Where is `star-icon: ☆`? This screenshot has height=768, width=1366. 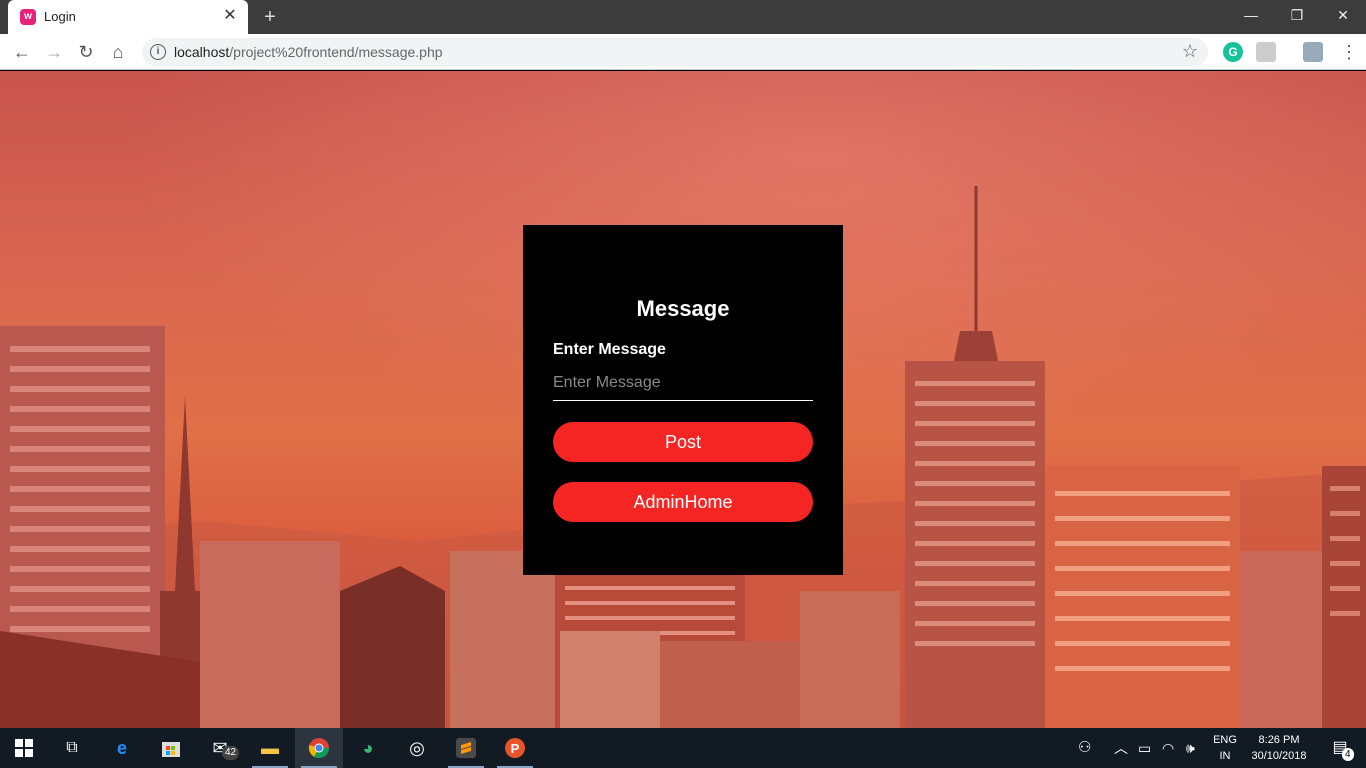
star-icon: ☆ is located at coordinates (1190, 51).